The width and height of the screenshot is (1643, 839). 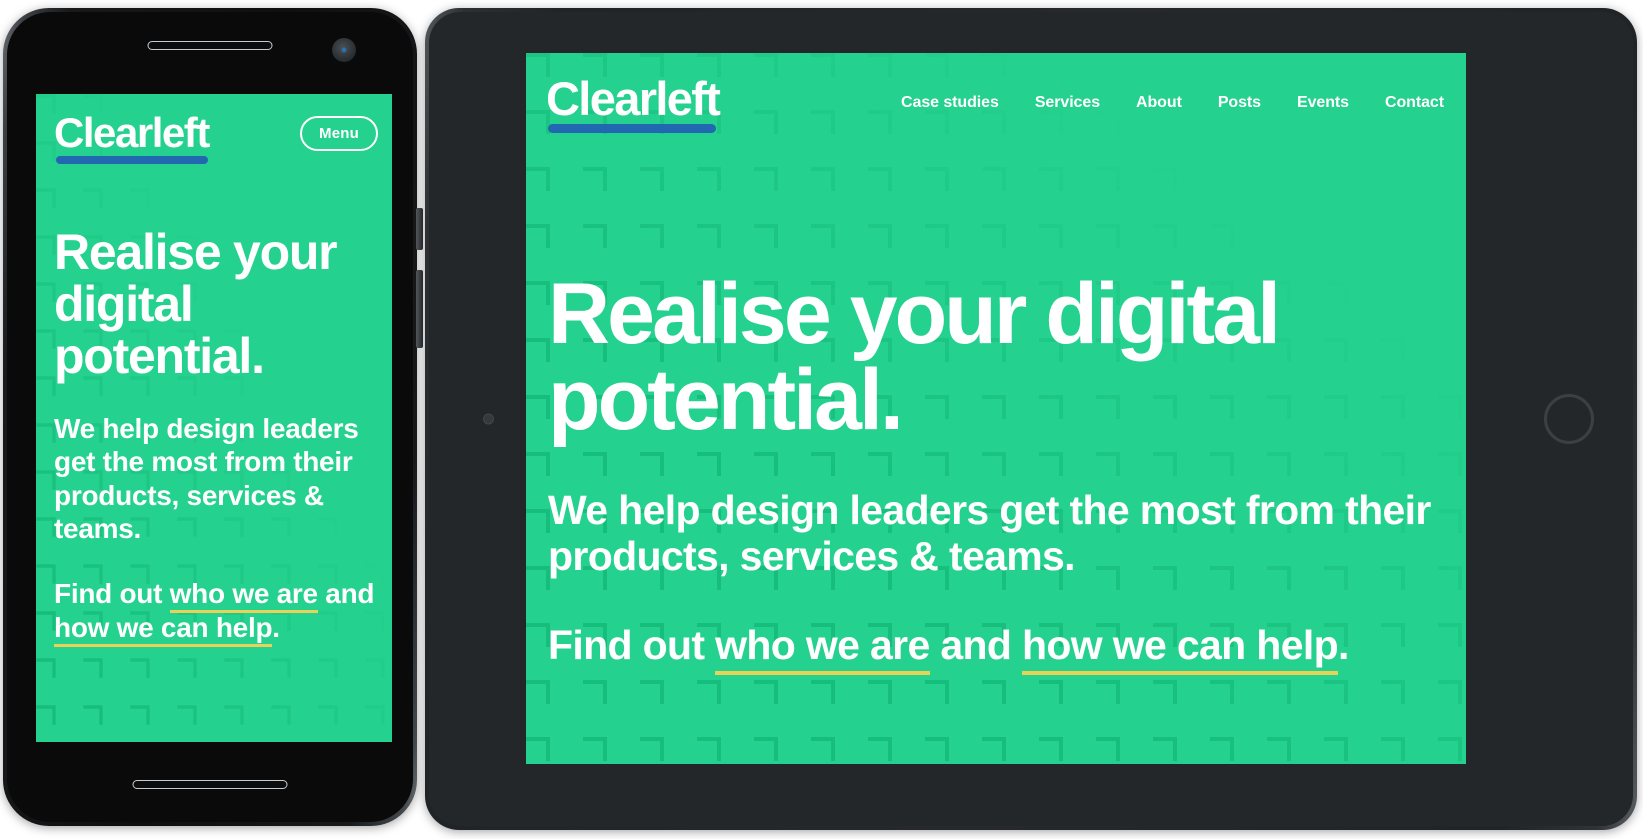 What do you see at coordinates (419, 309) in the screenshot?
I see `phone-power-button` at bounding box center [419, 309].